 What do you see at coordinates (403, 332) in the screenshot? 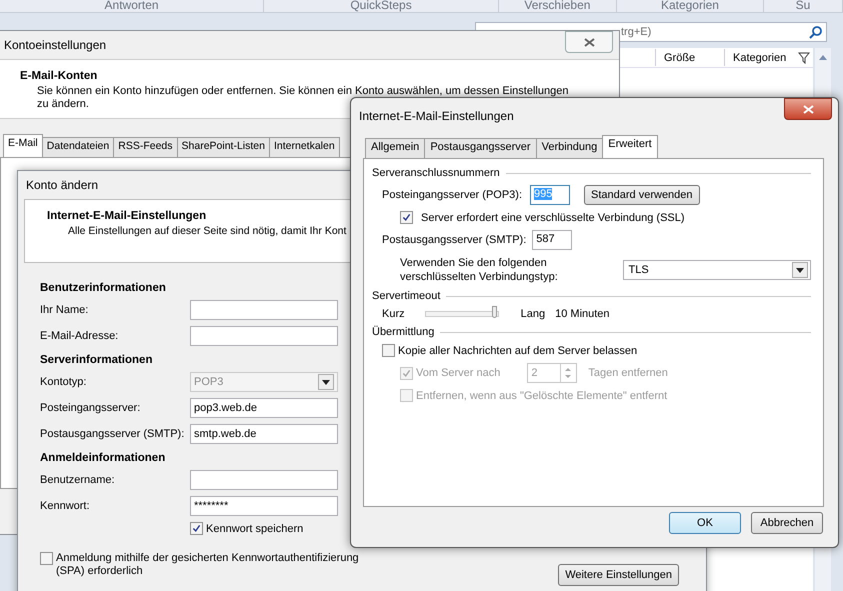
I see `group-title: Übermittlung` at bounding box center [403, 332].